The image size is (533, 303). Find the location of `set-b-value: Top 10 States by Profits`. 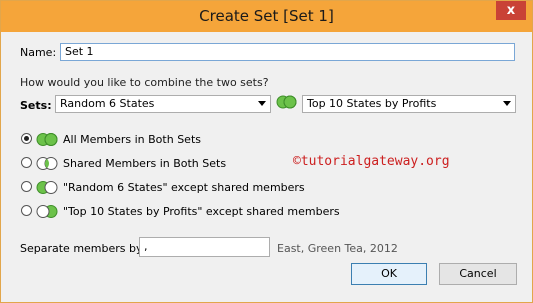

set-b-value: Top 10 States by Profits is located at coordinates (372, 103).